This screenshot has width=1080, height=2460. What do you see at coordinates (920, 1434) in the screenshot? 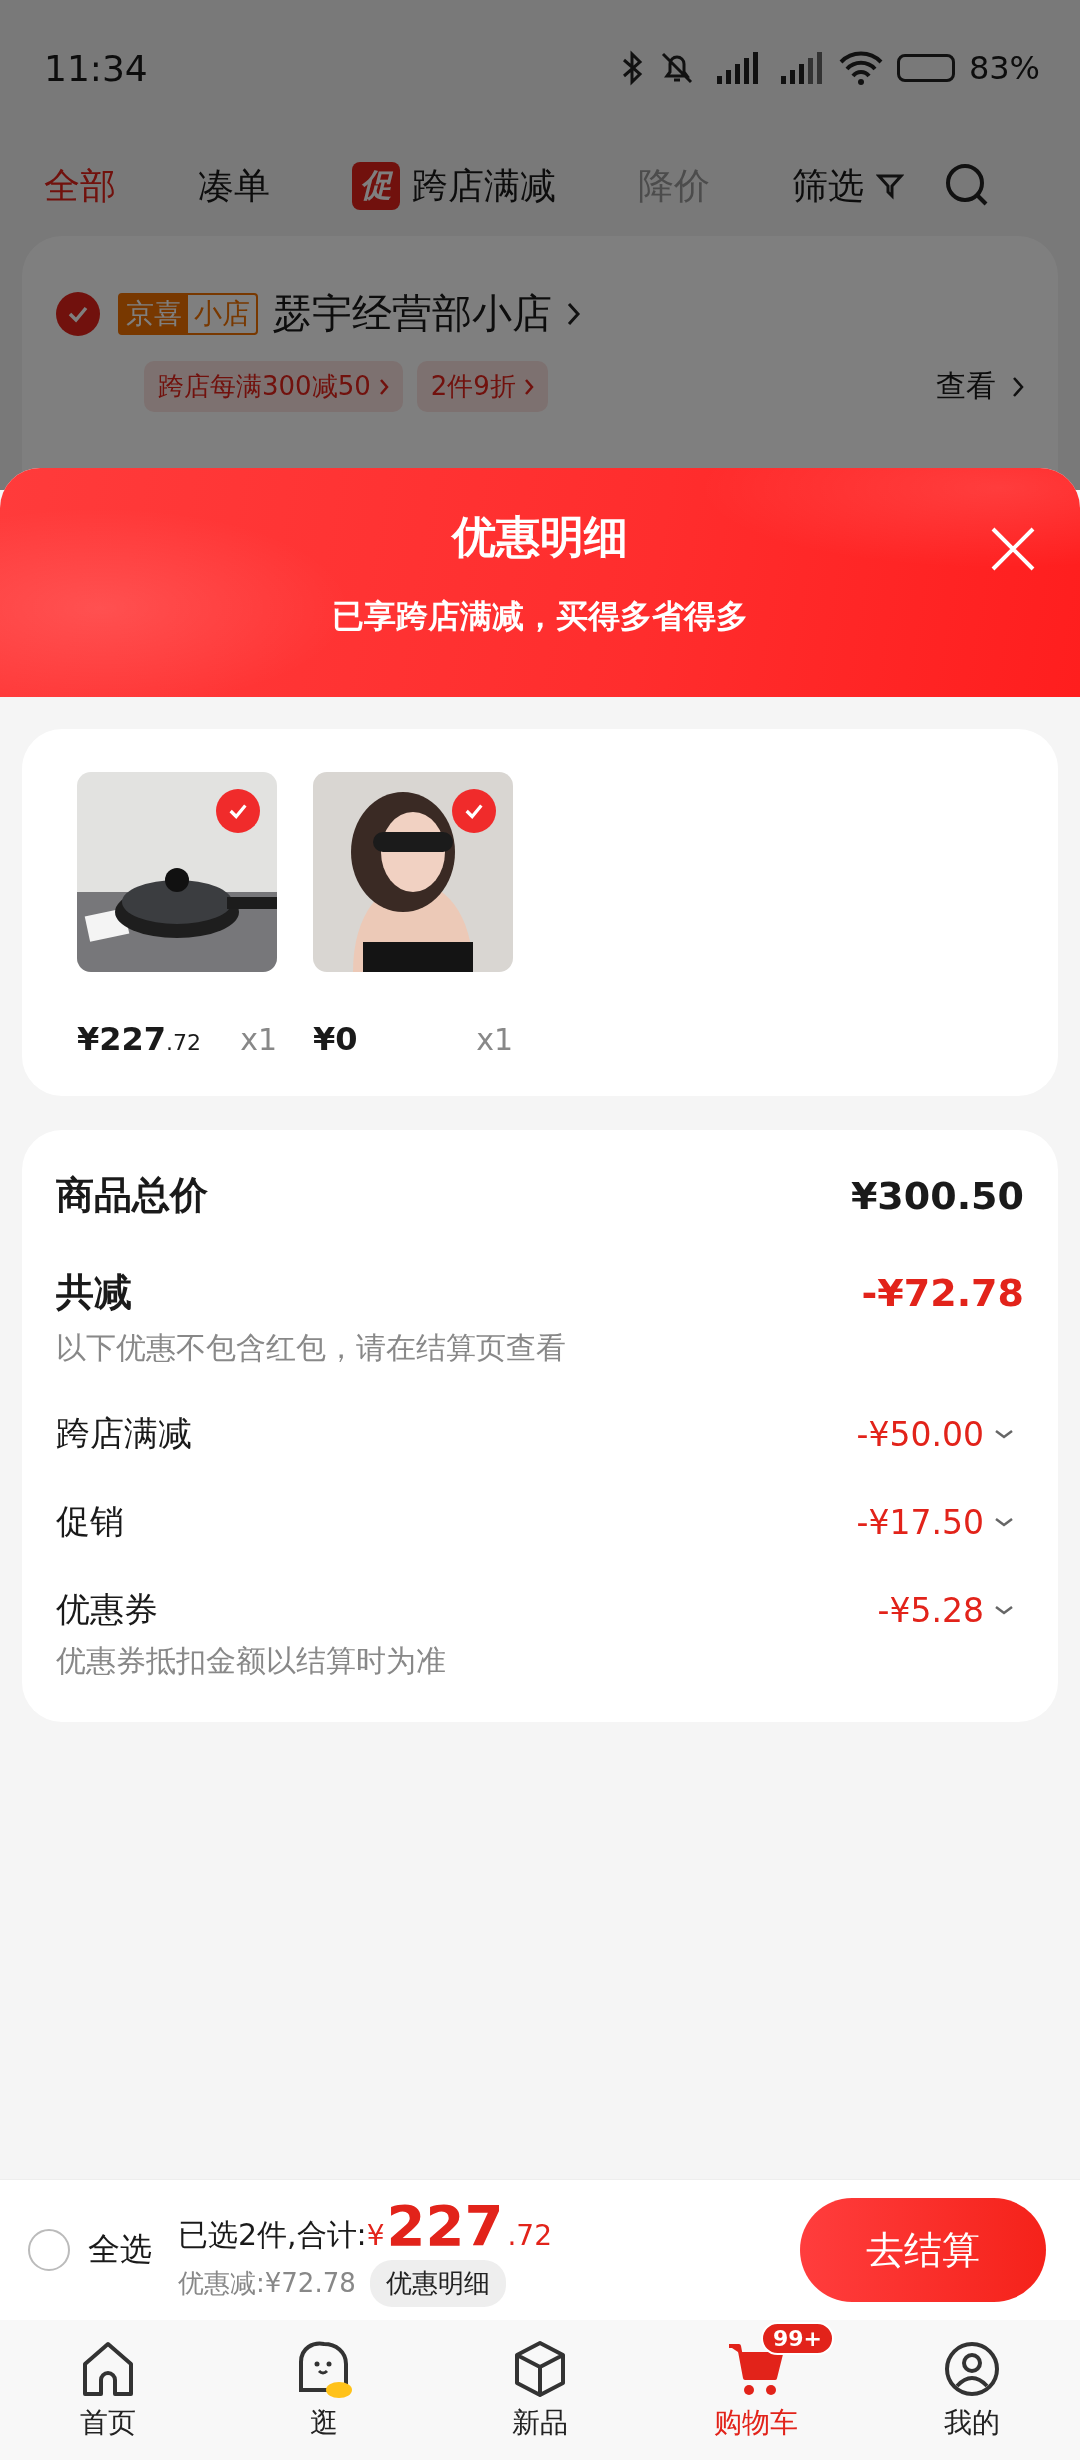
I see `discount-amount: -¥50.00` at bounding box center [920, 1434].